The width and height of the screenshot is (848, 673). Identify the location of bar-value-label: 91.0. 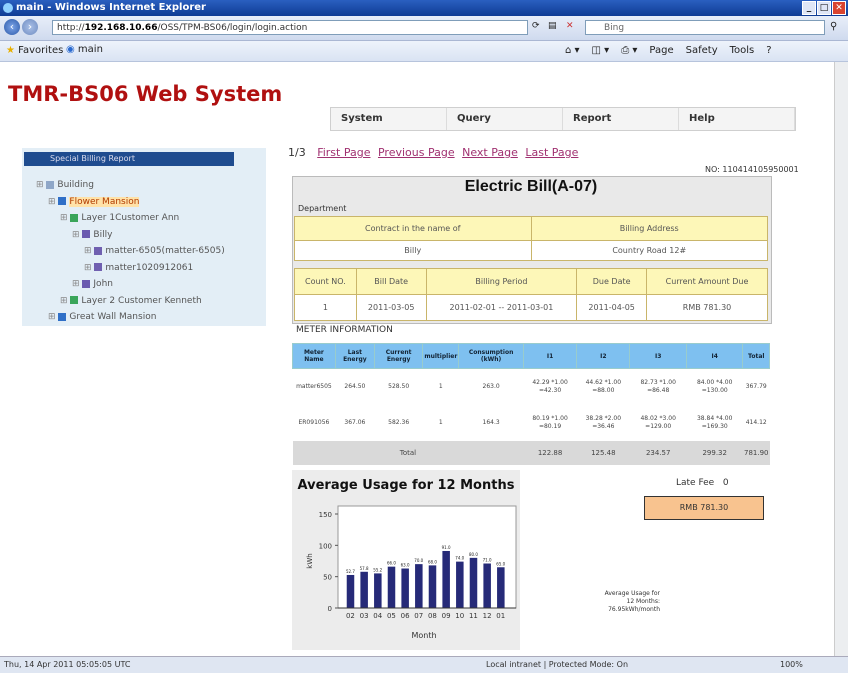
(446, 547).